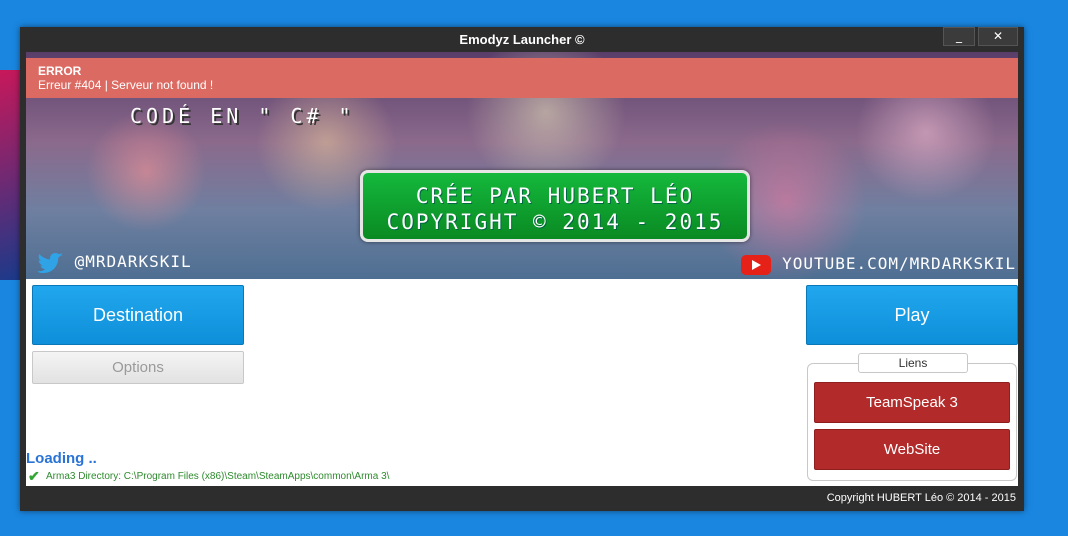 The image size is (1068, 536). What do you see at coordinates (34, 476) in the screenshot?
I see `checkmark-icon: ✔` at bounding box center [34, 476].